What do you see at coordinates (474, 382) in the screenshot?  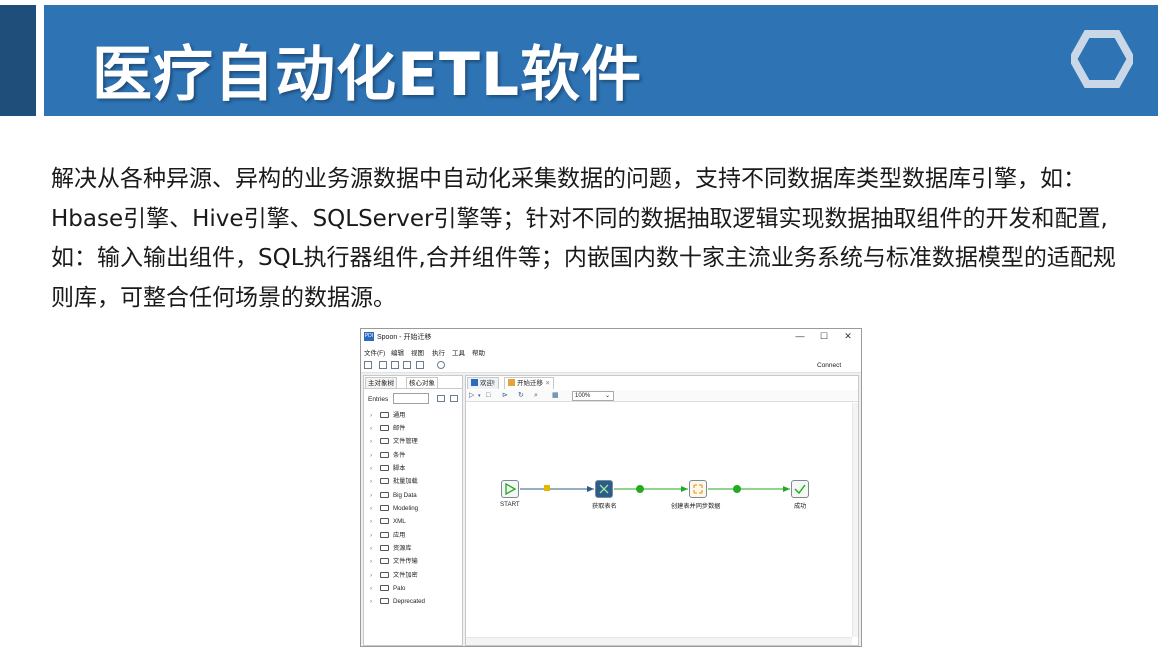 I see `welcome-icon` at bounding box center [474, 382].